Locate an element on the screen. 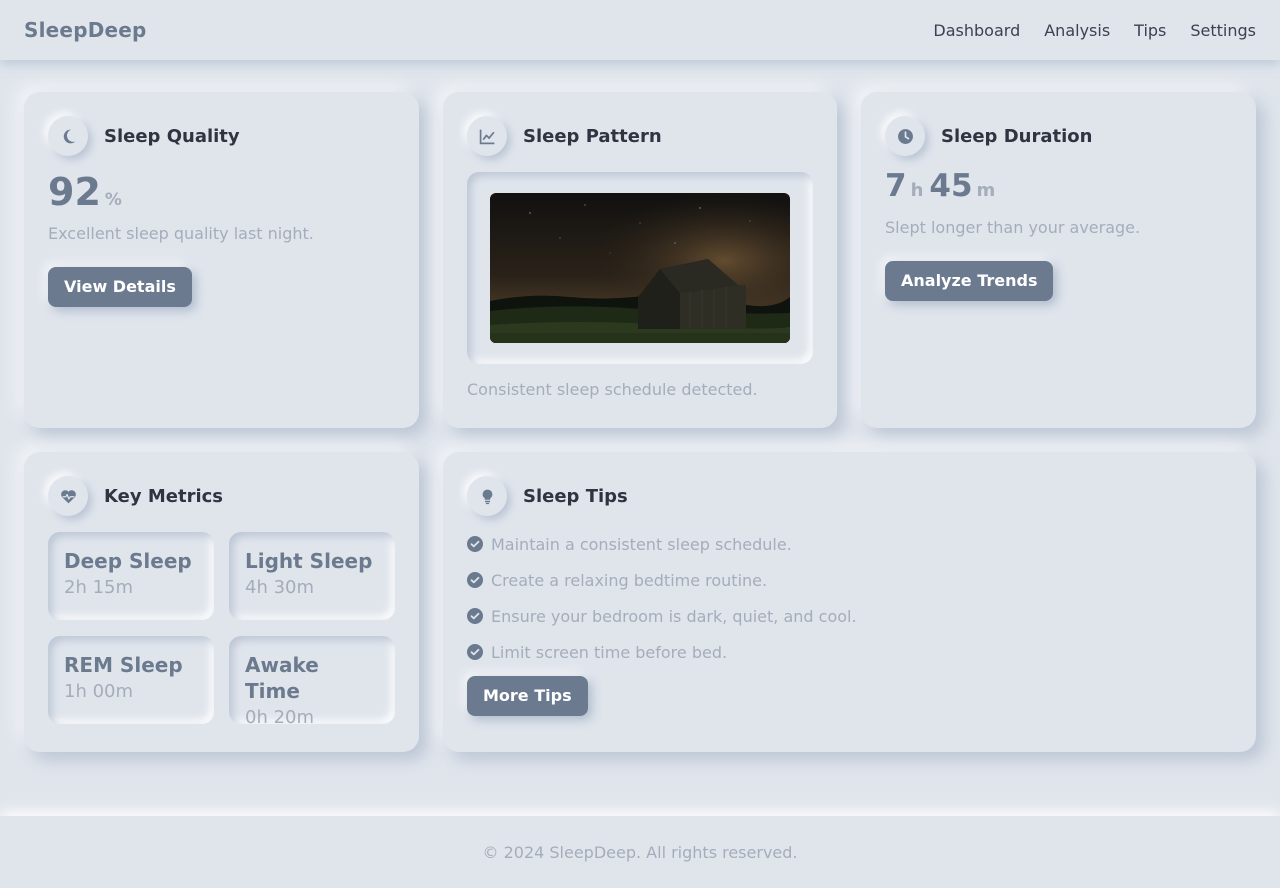  view-details-button: View Details is located at coordinates (120, 287).